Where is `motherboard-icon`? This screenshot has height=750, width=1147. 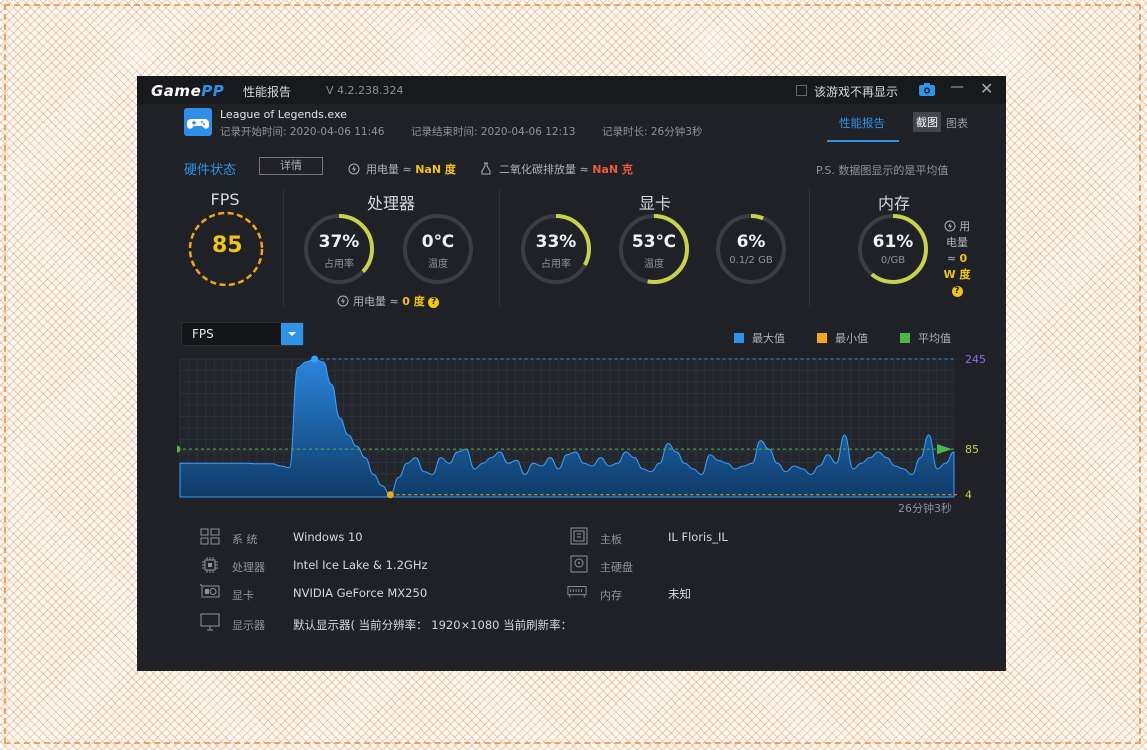 motherboard-icon is located at coordinates (579, 536).